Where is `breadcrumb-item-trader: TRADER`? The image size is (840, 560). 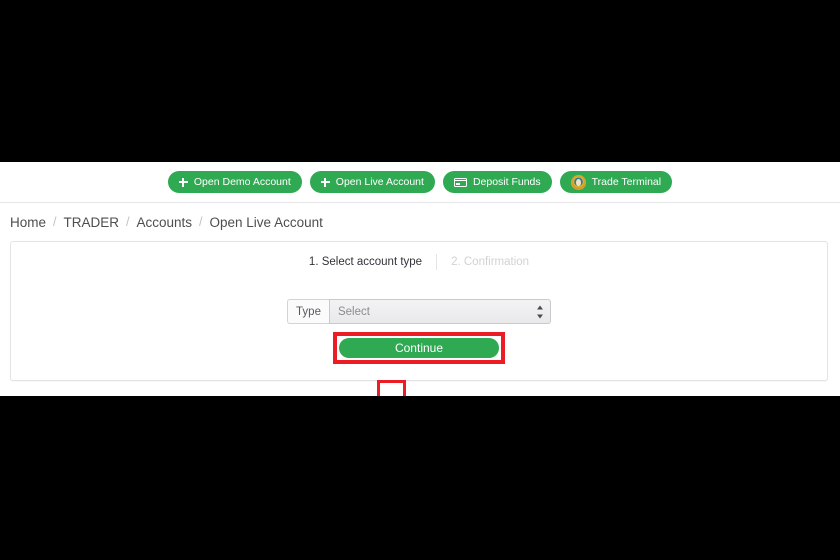 breadcrumb-item-trader: TRADER is located at coordinates (92, 222).